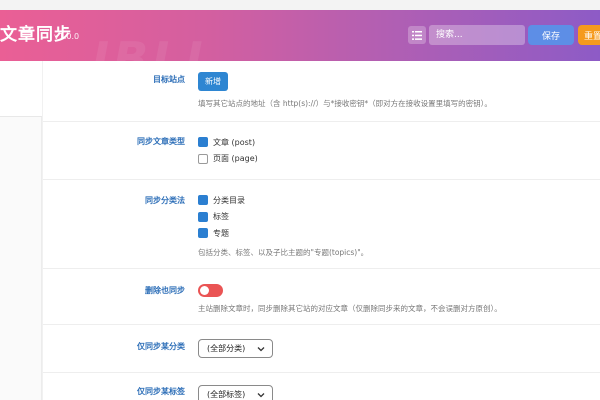 The height and width of the screenshot is (400, 600). Describe the element at coordinates (321, 349) in the screenshot. I see `setting-row-only-category: 仅同步某分类 (全部分类)` at that location.